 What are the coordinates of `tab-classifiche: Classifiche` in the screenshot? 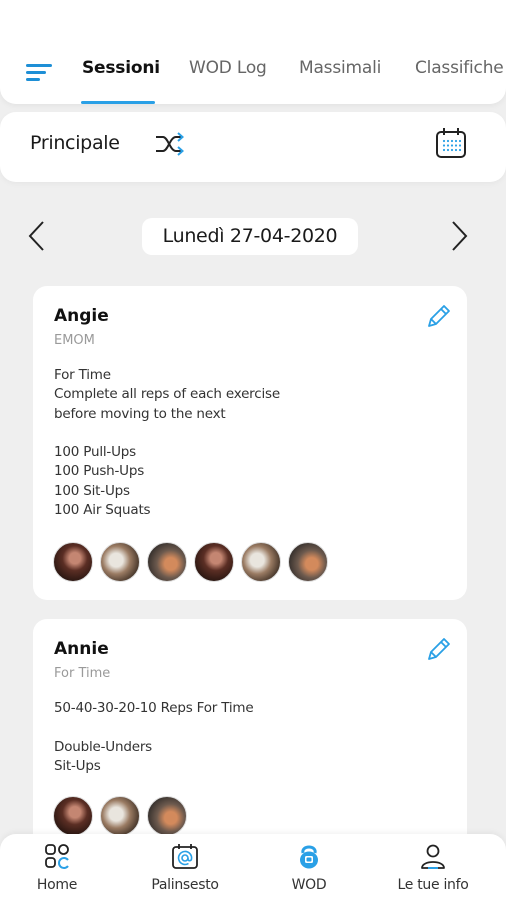 It's located at (459, 68).